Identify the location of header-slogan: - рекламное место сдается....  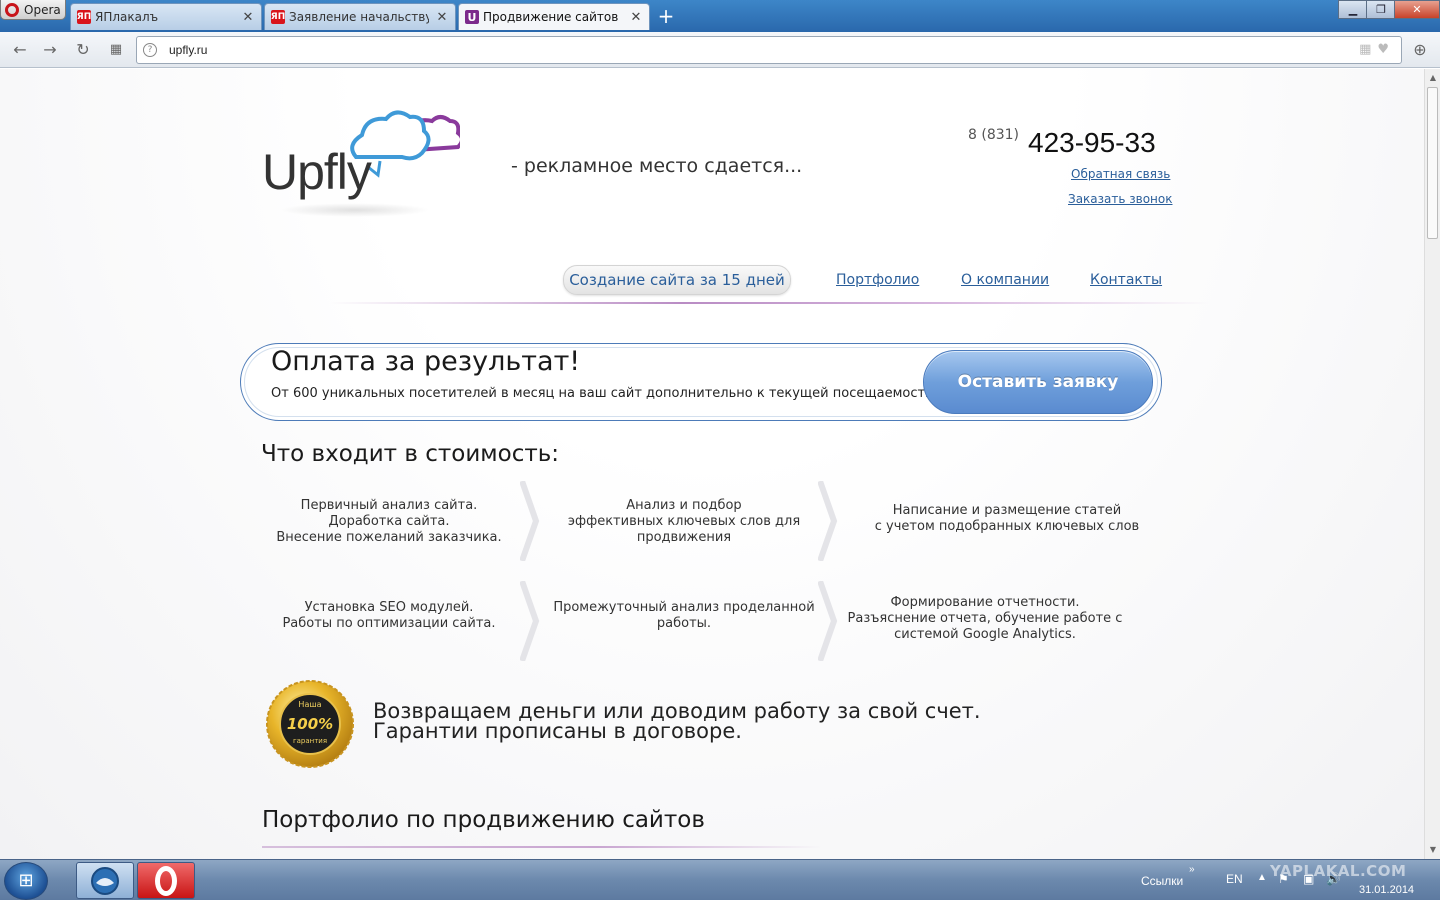
(657, 166).